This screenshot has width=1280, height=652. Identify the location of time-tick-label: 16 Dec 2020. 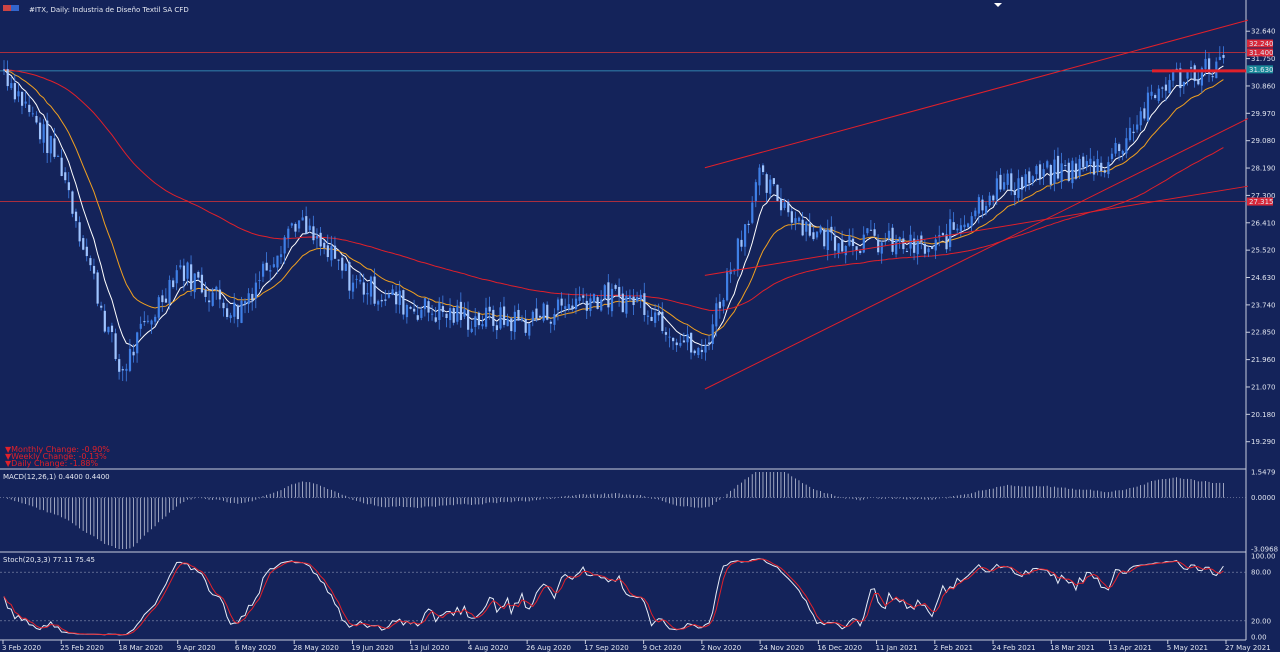
(839, 648).